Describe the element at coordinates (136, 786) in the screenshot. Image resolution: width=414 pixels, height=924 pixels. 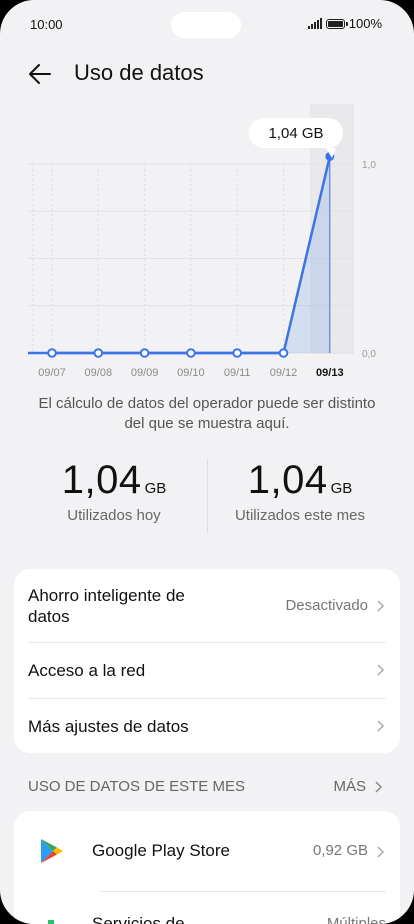
I see `section-title: USO DE DATOS DE ESTE MES` at that location.